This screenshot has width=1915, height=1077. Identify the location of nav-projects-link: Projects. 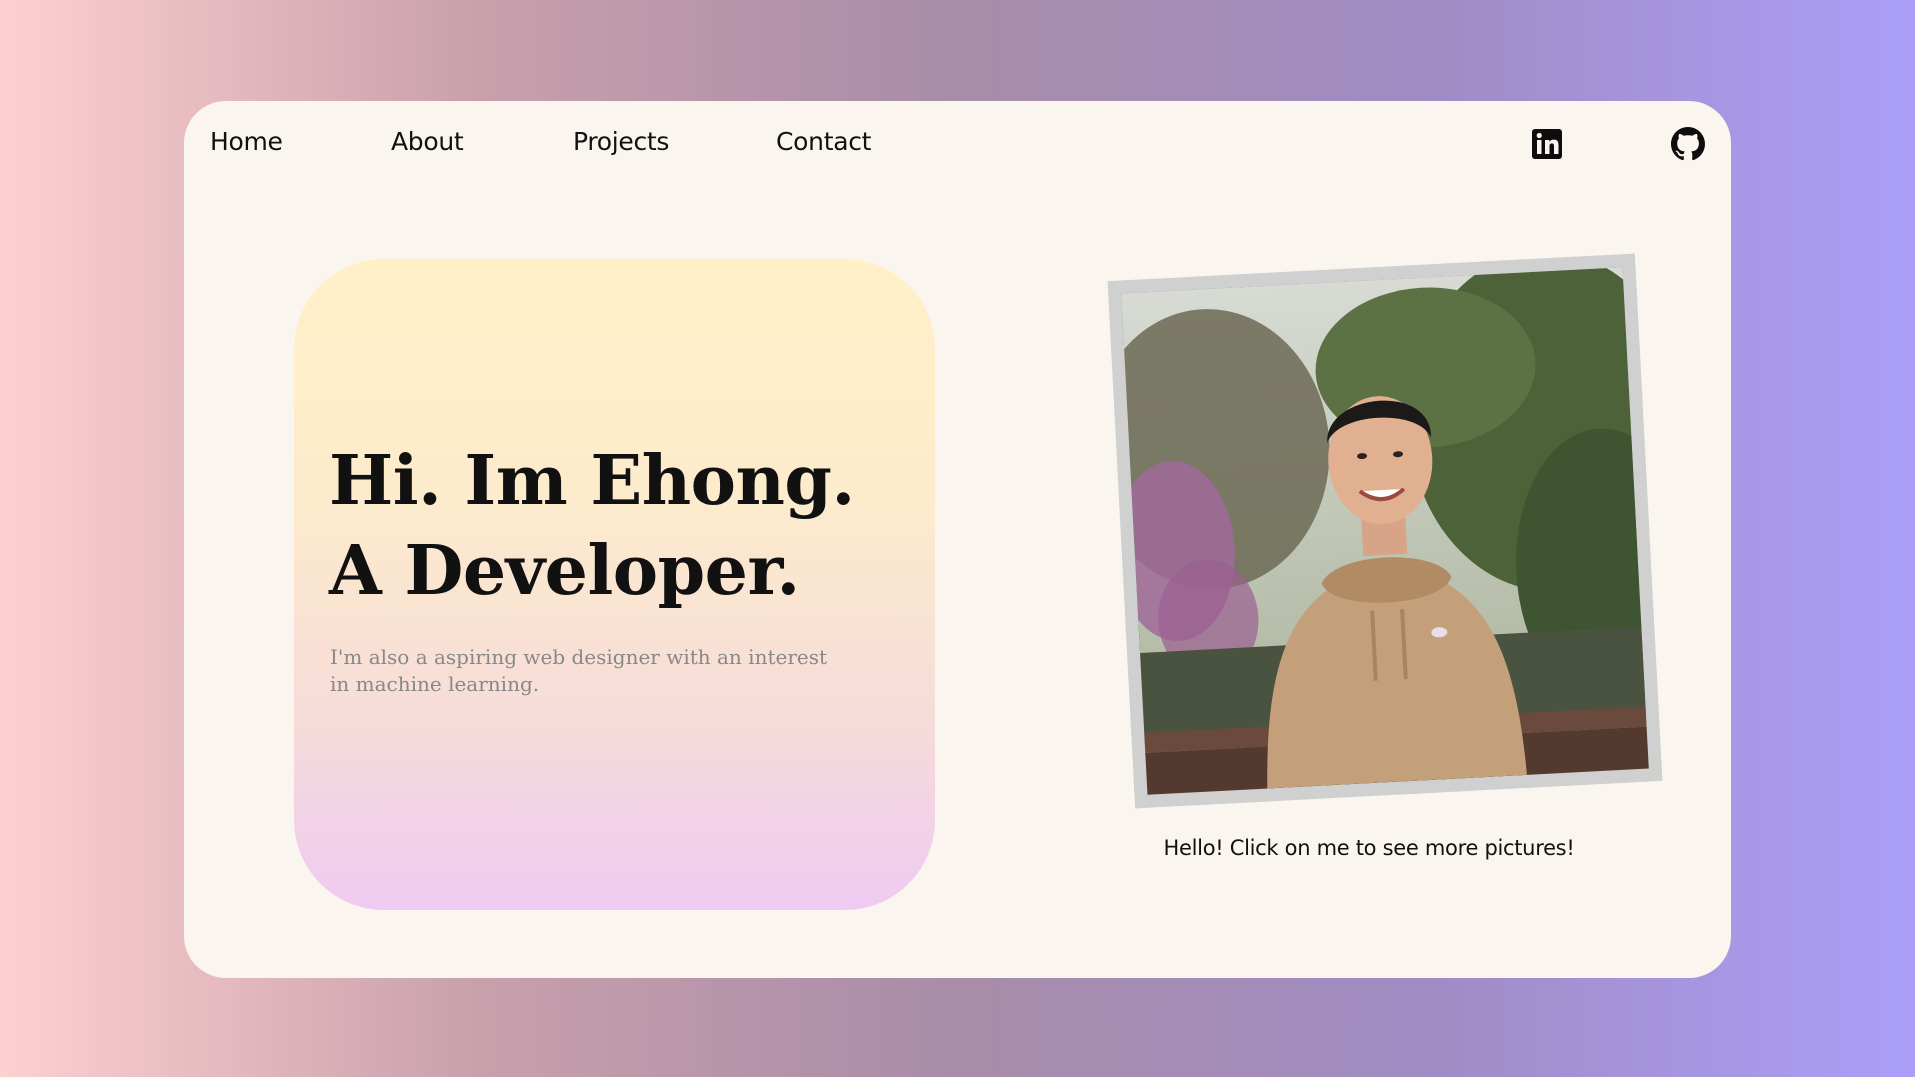
(621, 141).